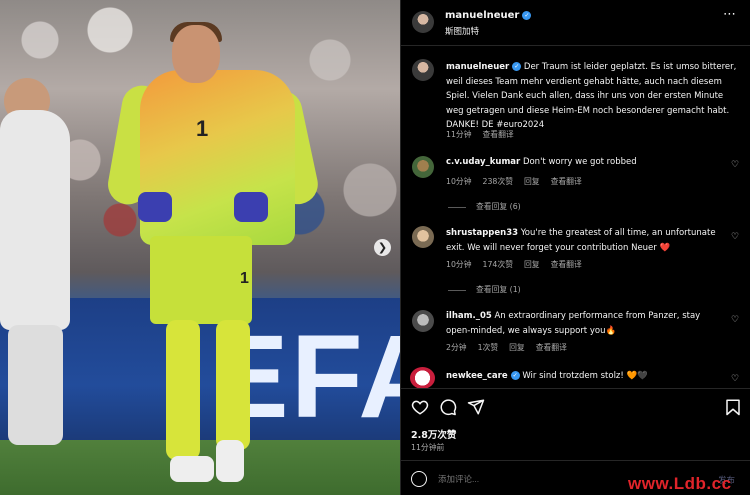 This screenshot has height=495, width=750. What do you see at coordinates (519, 181) in the screenshot?
I see `comment-meta: 10分钟 238次赞 回复 查看翻译` at bounding box center [519, 181].